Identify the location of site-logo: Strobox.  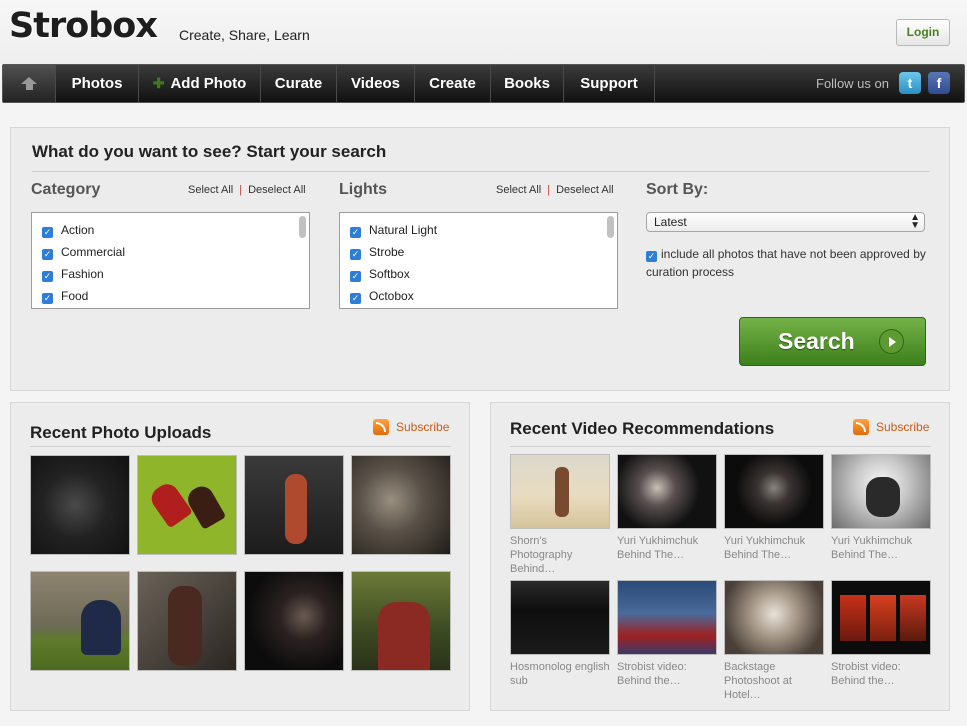
(83, 26).